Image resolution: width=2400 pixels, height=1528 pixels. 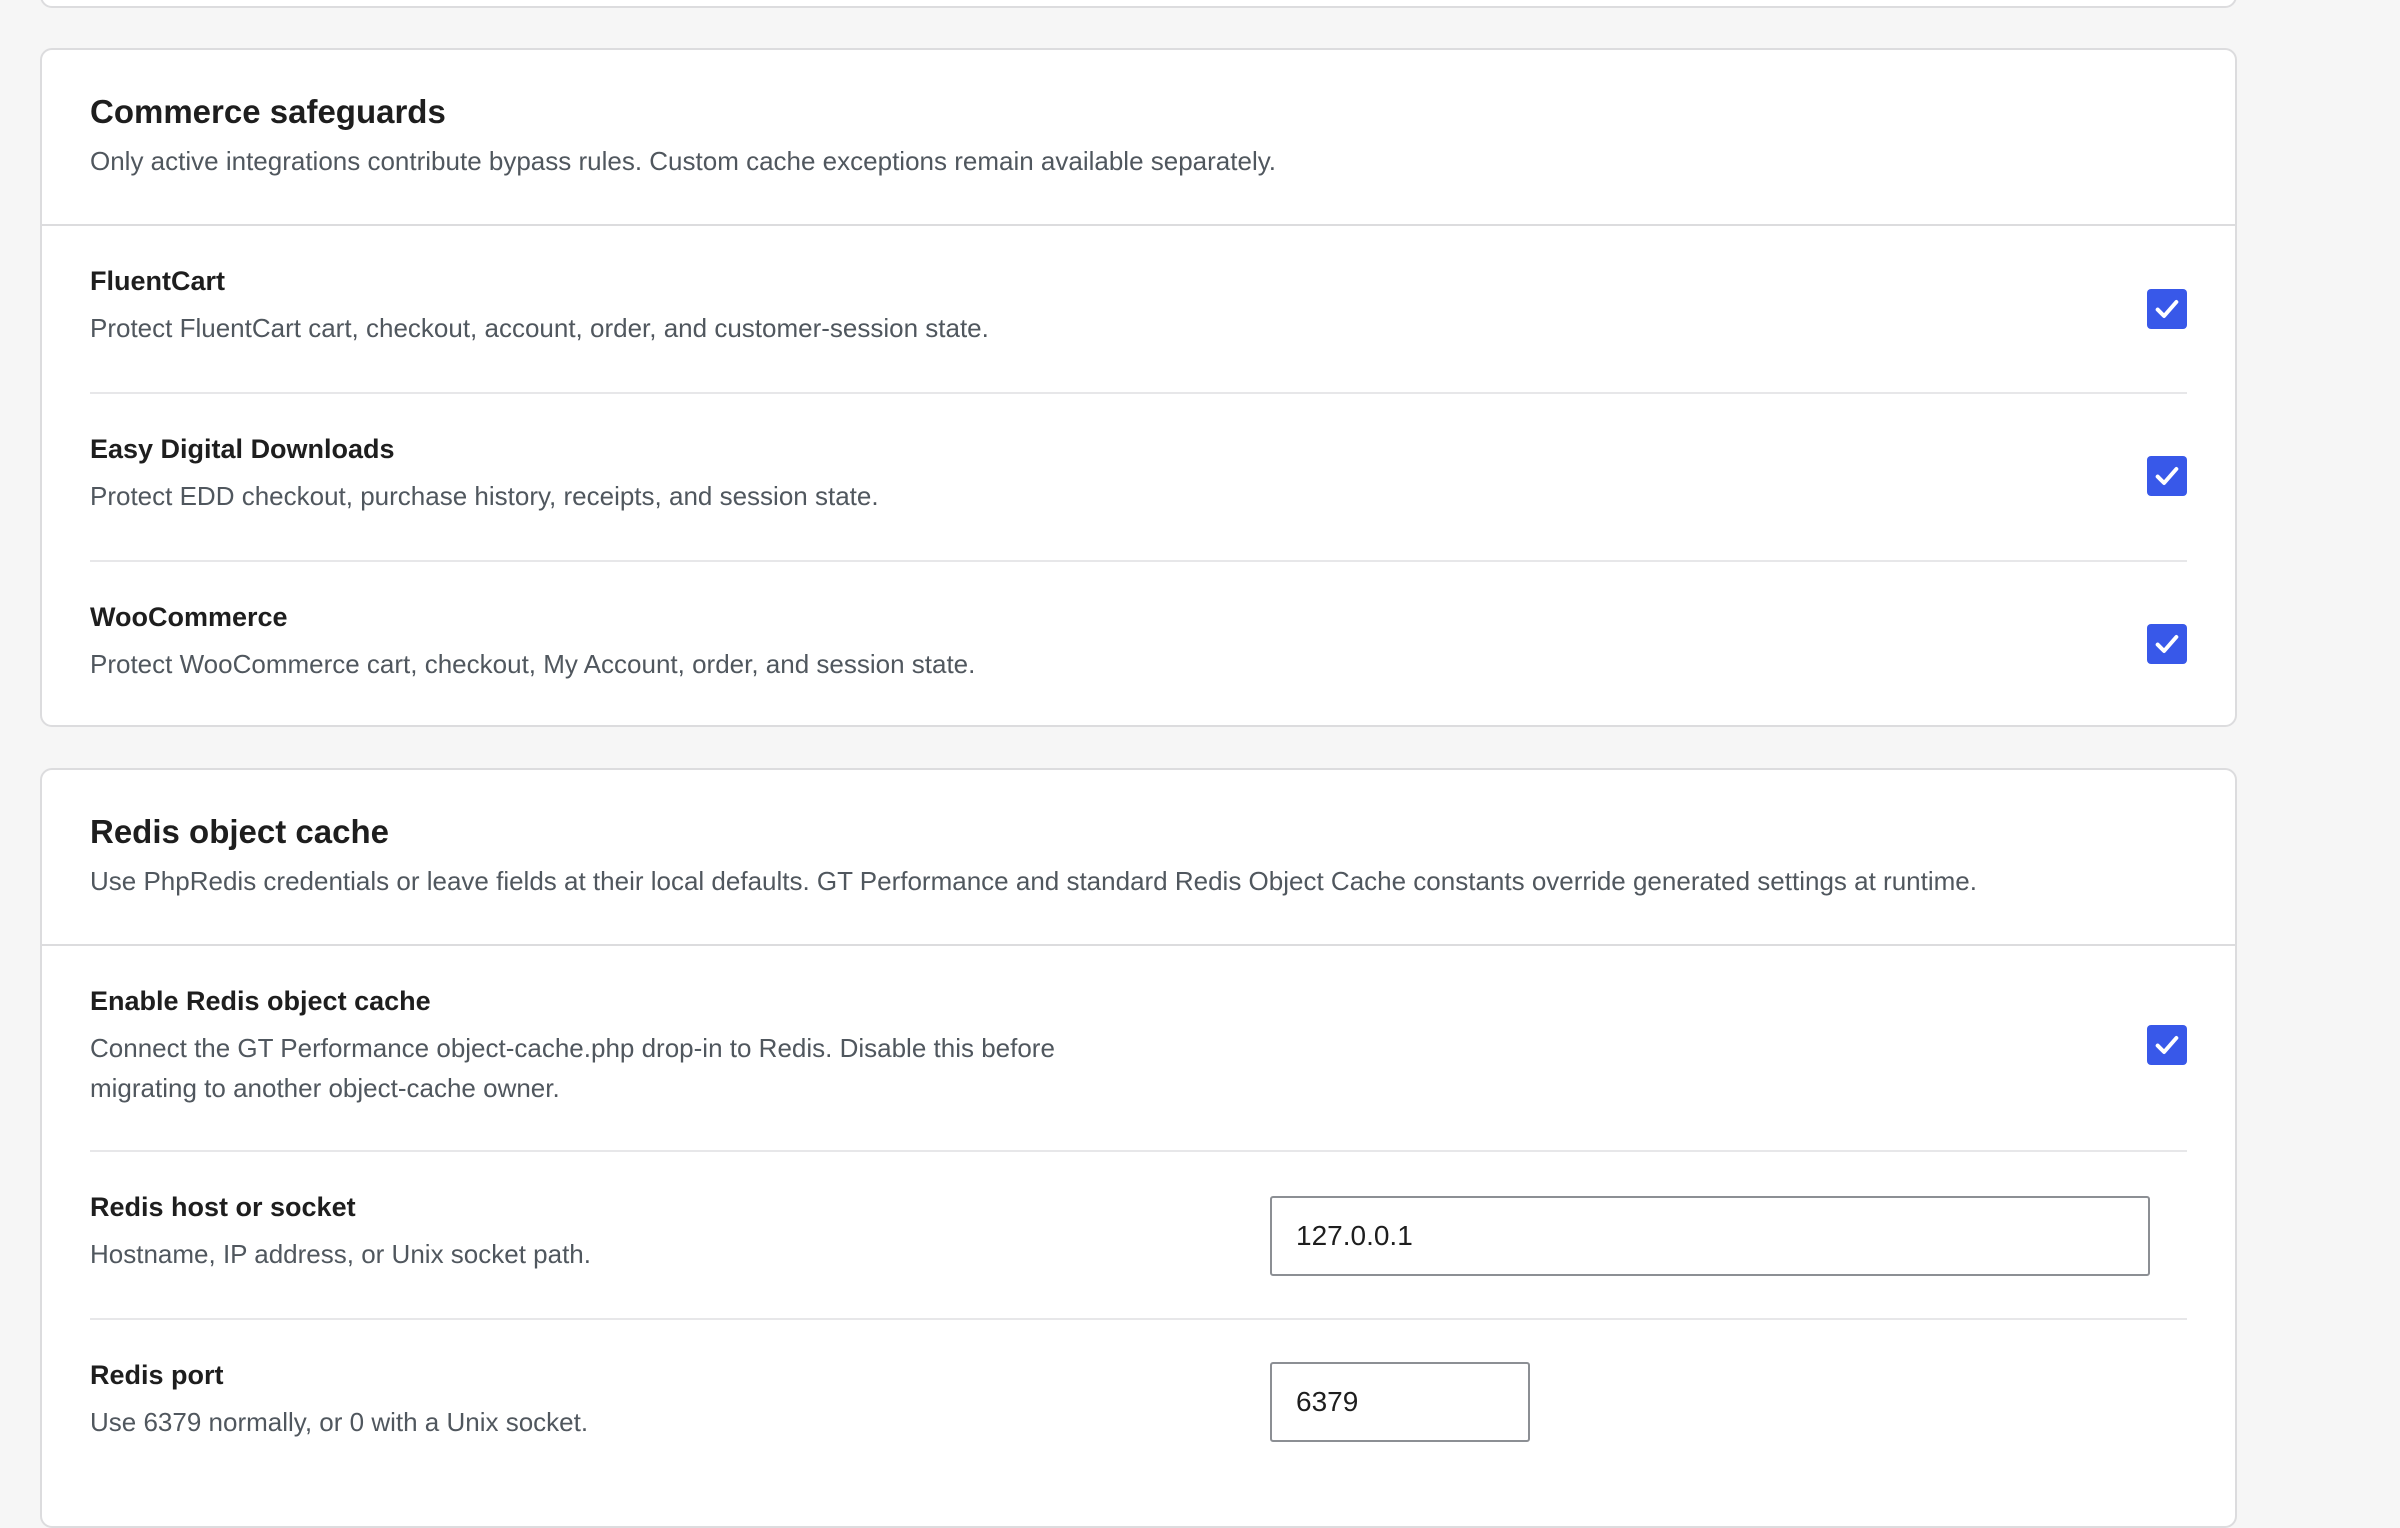 I want to click on redis-enable-checkbox, so click(x=2167, y=1045).